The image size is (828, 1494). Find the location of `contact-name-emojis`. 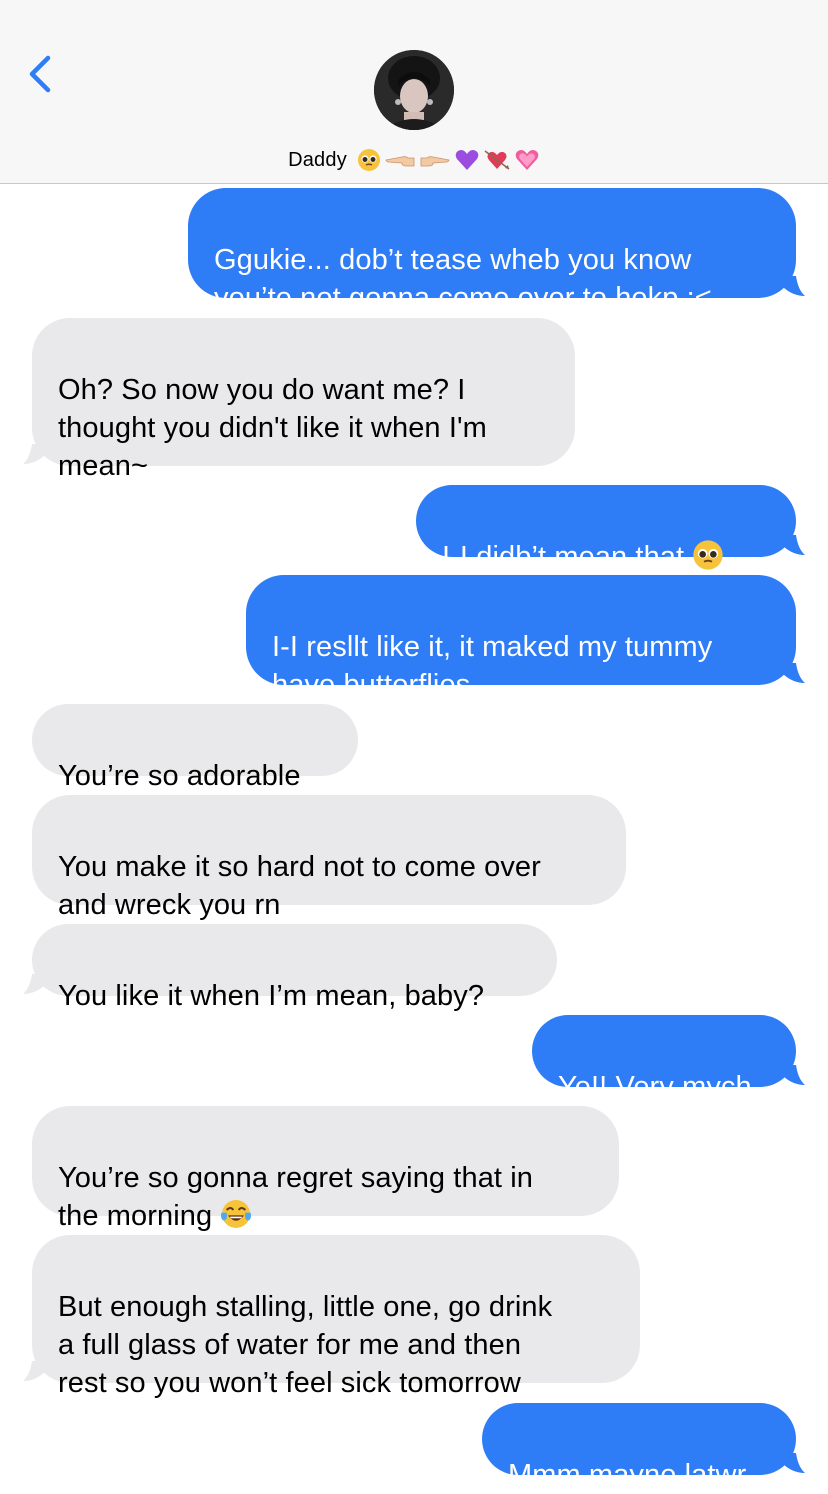

contact-name-emojis is located at coordinates (448, 160).